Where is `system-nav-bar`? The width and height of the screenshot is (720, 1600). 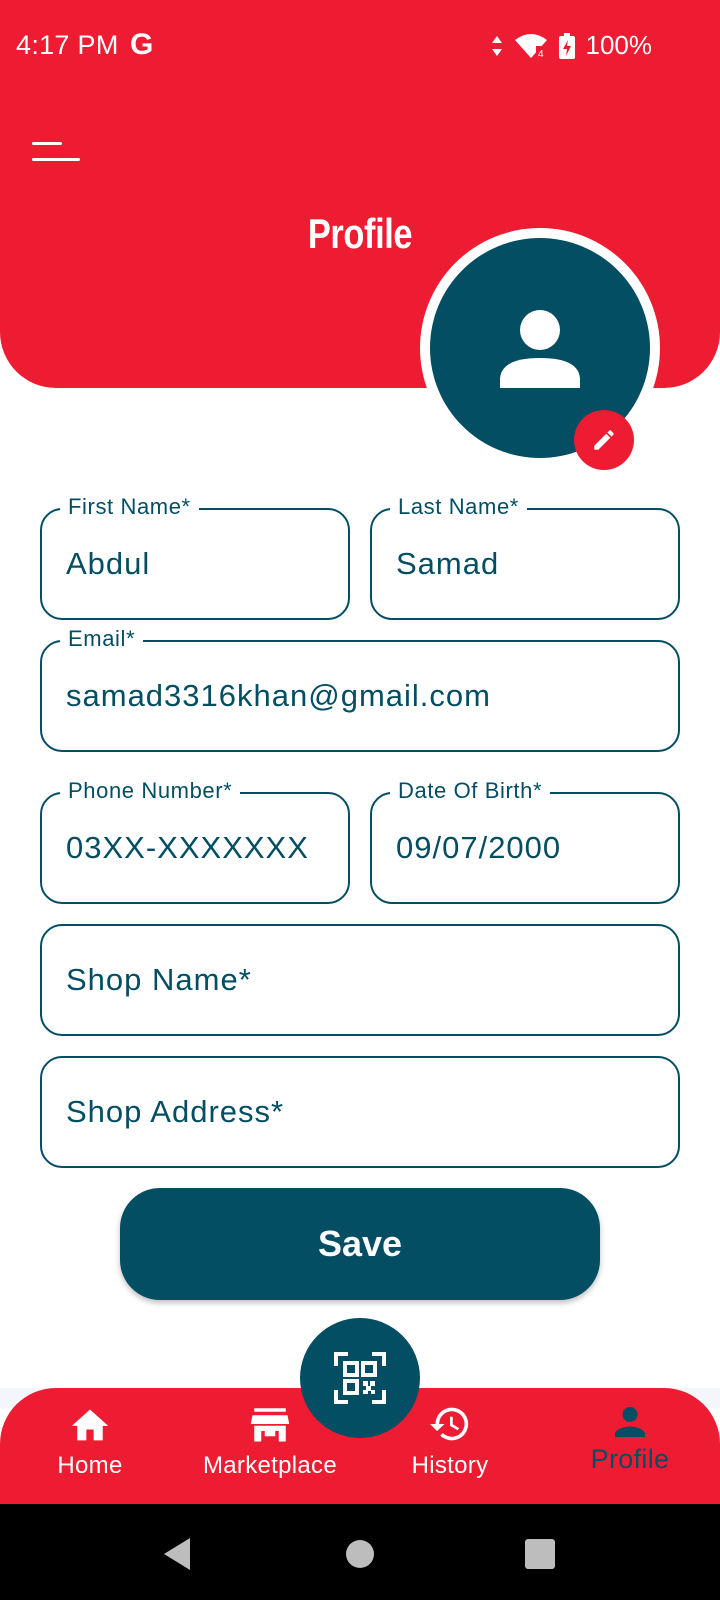 system-nav-bar is located at coordinates (360, 1552).